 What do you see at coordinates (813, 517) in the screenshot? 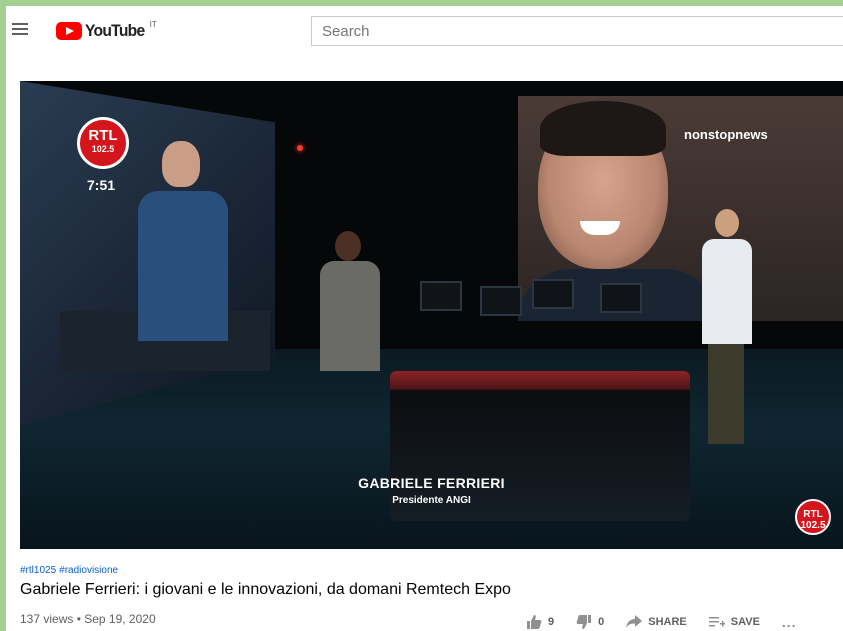
I see `rtl-corner-logo: RTL 102.5` at bounding box center [813, 517].